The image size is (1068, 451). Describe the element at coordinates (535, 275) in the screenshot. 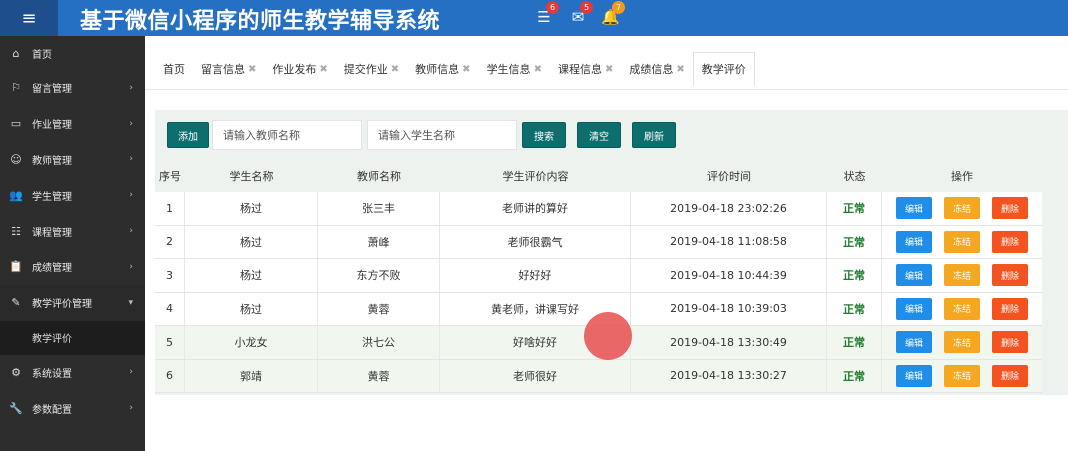

I see `table-cell-content: 好好好` at that location.